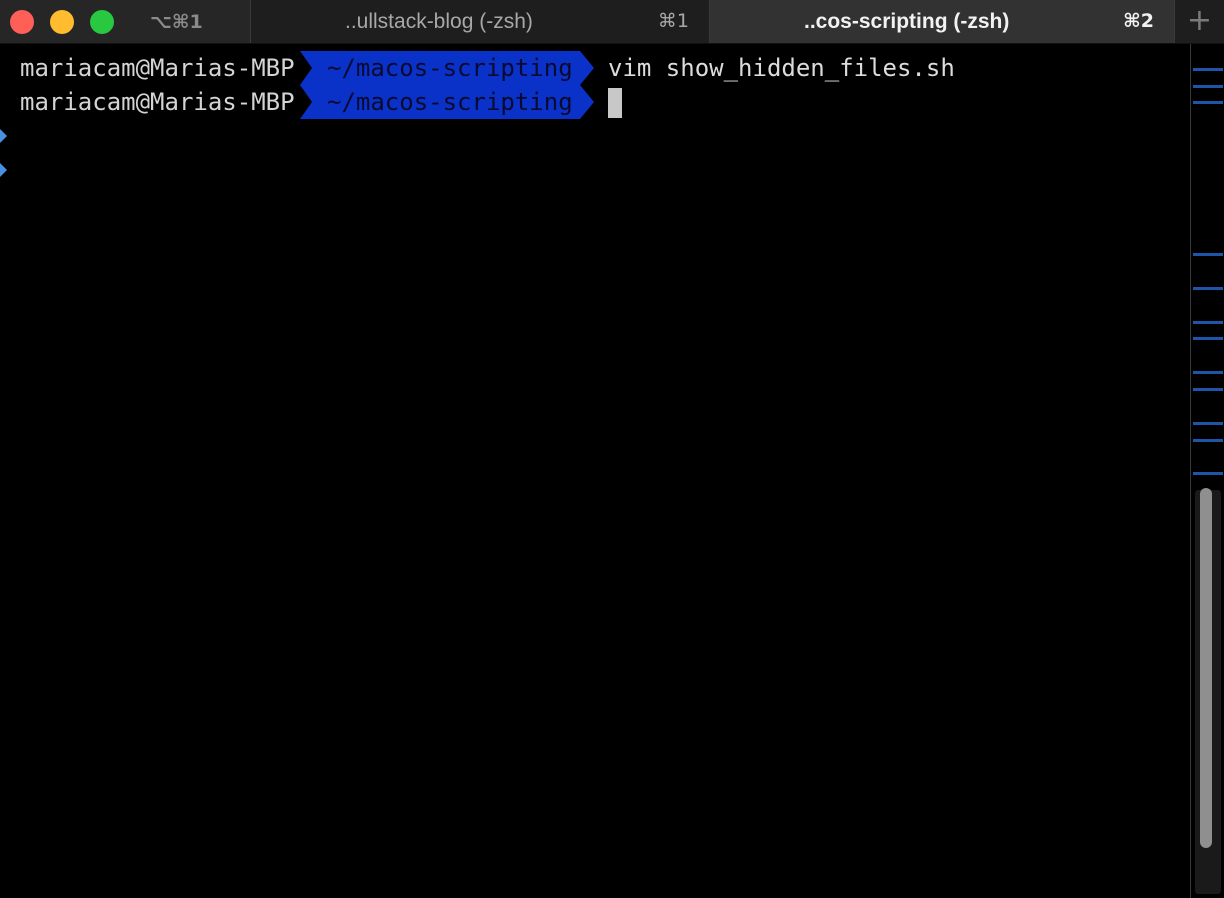 This screenshot has height=898, width=1224. What do you see at coordinates (1138, 21) in the screenshot?
I see `tab-shortcut: ⌘2` at bounding box center [1138, 21].